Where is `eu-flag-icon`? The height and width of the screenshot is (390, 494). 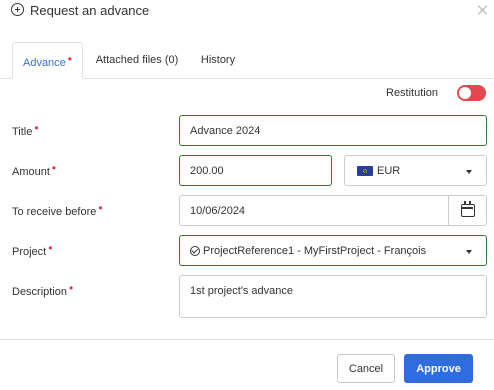
eu-flag-icon is located at coordinates (365, 170).